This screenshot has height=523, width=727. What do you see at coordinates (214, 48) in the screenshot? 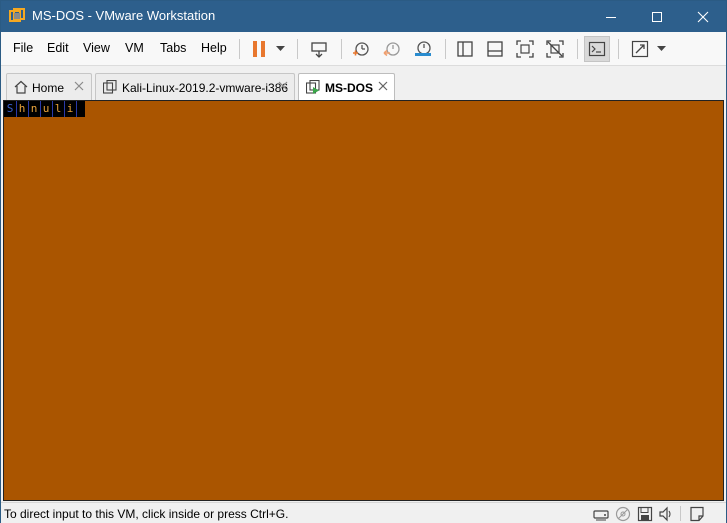
I see `menu-help: Help` at bounding box center [214, 48].